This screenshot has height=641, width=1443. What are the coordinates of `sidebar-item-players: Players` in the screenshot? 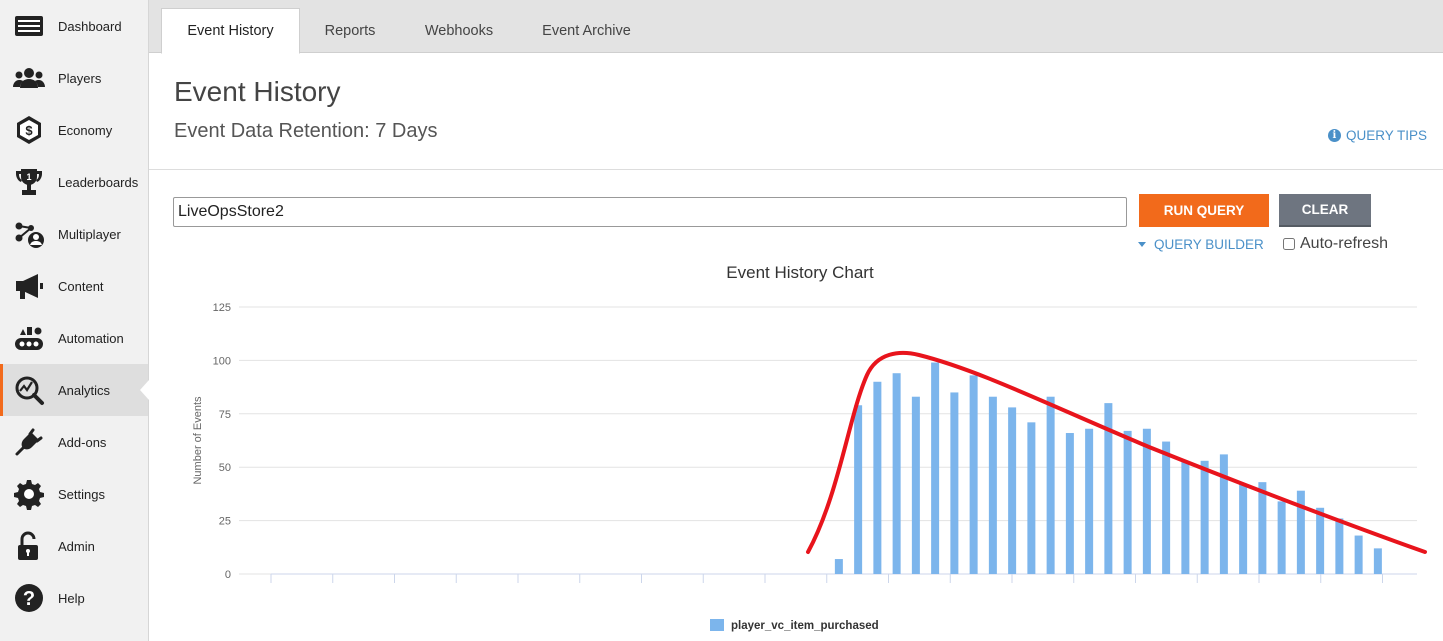 It's located at (74, 78).